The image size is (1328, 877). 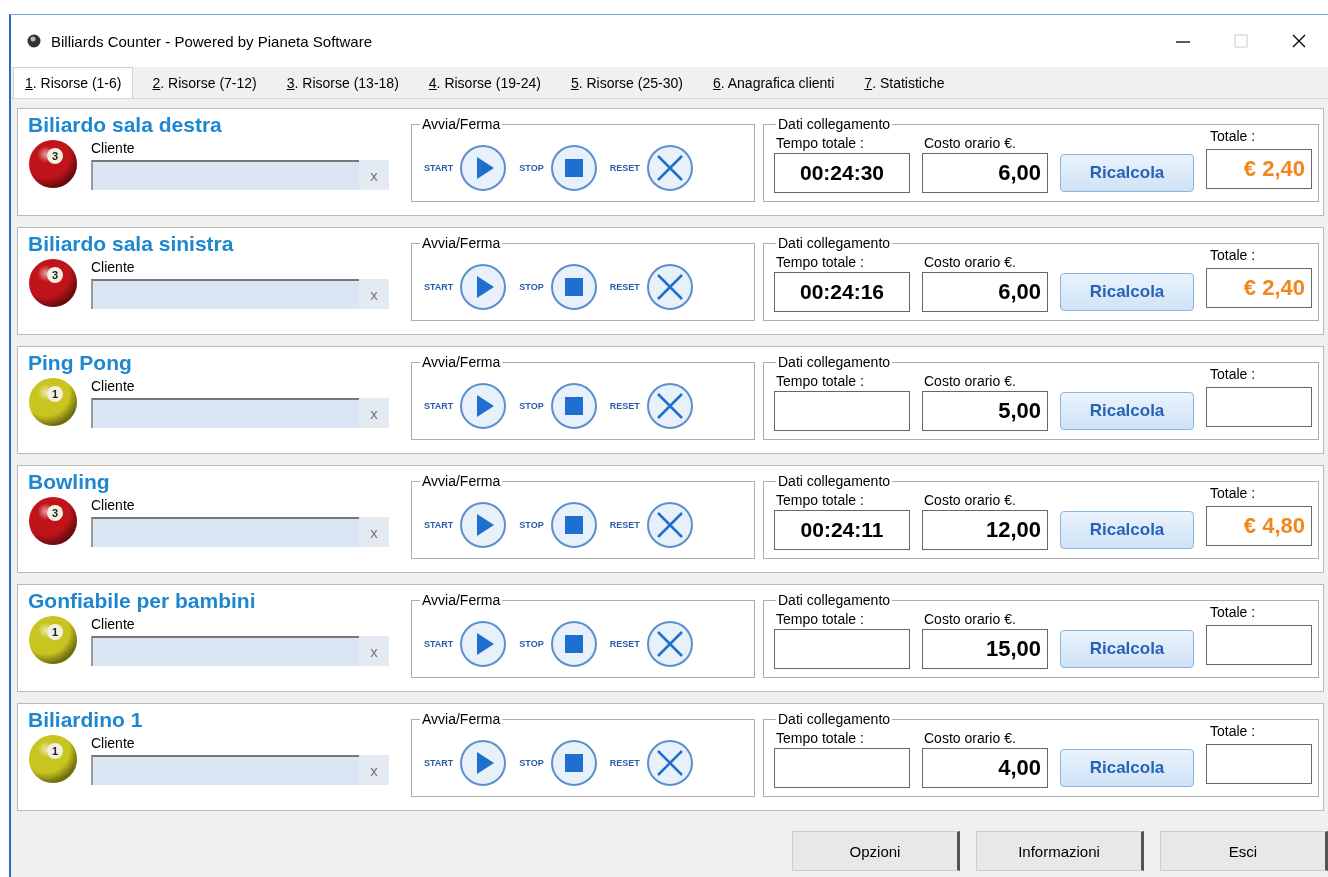 I want to click on resource-name: Gonfiabile per bambini, so click(x=142, y=601).